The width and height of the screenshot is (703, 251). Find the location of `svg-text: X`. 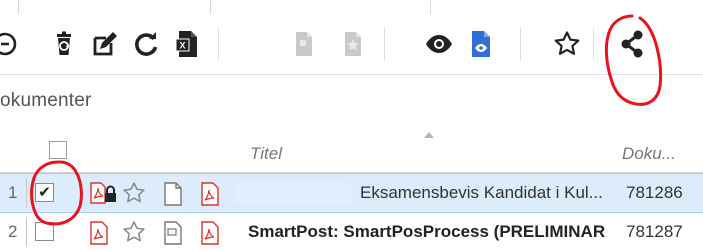

svg-text: X is located at coordinates (182, 46).